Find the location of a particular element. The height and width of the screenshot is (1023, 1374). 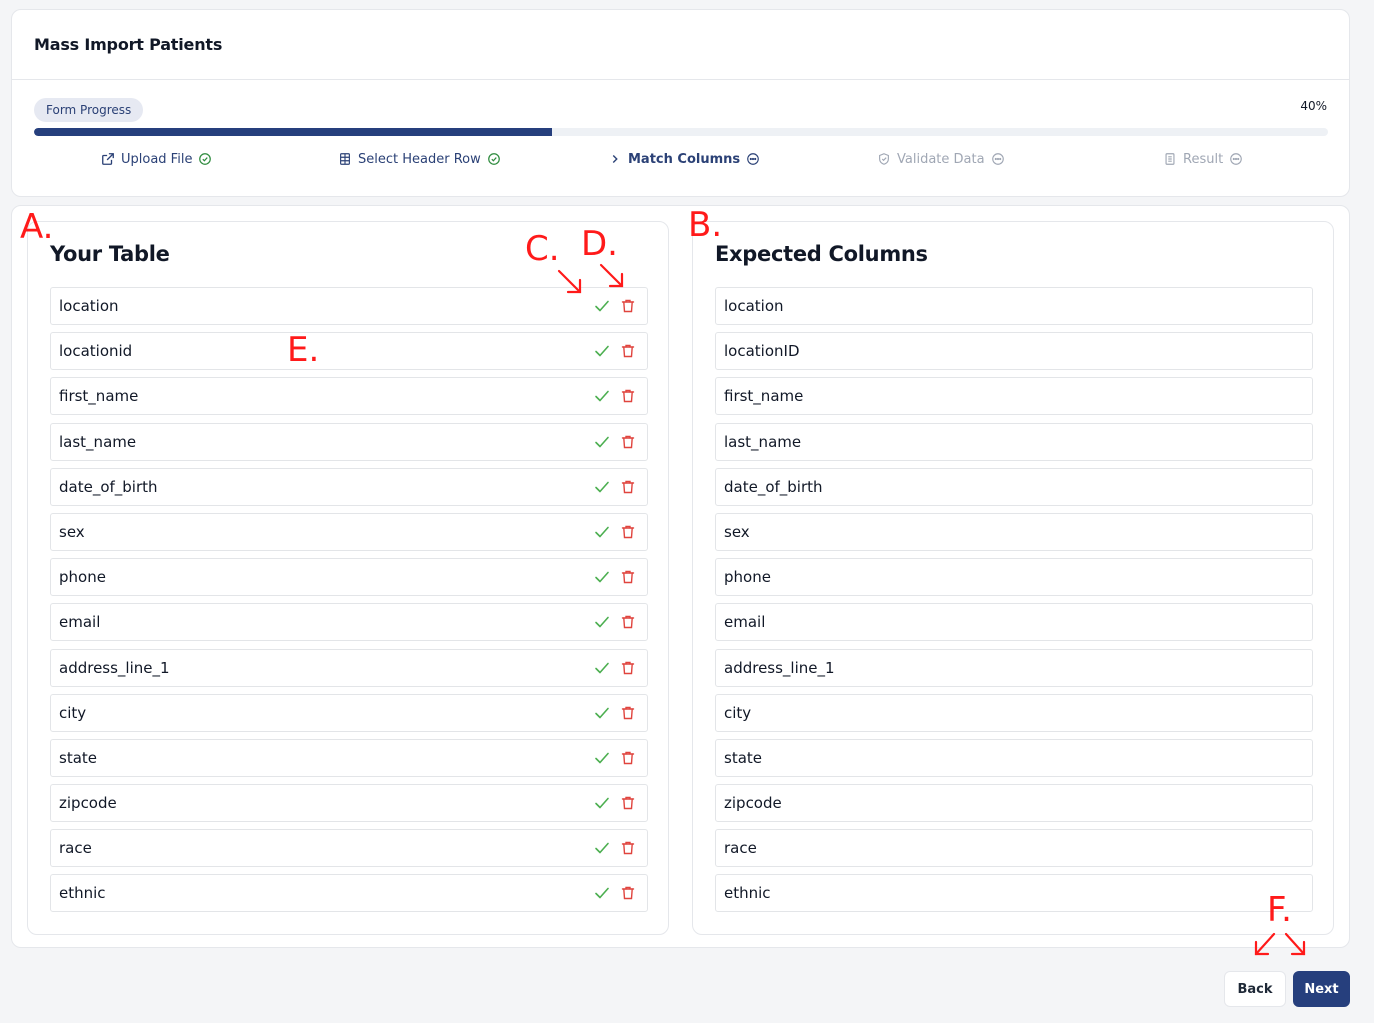

step-label: Validate Data is located at coordinates (941, 159).